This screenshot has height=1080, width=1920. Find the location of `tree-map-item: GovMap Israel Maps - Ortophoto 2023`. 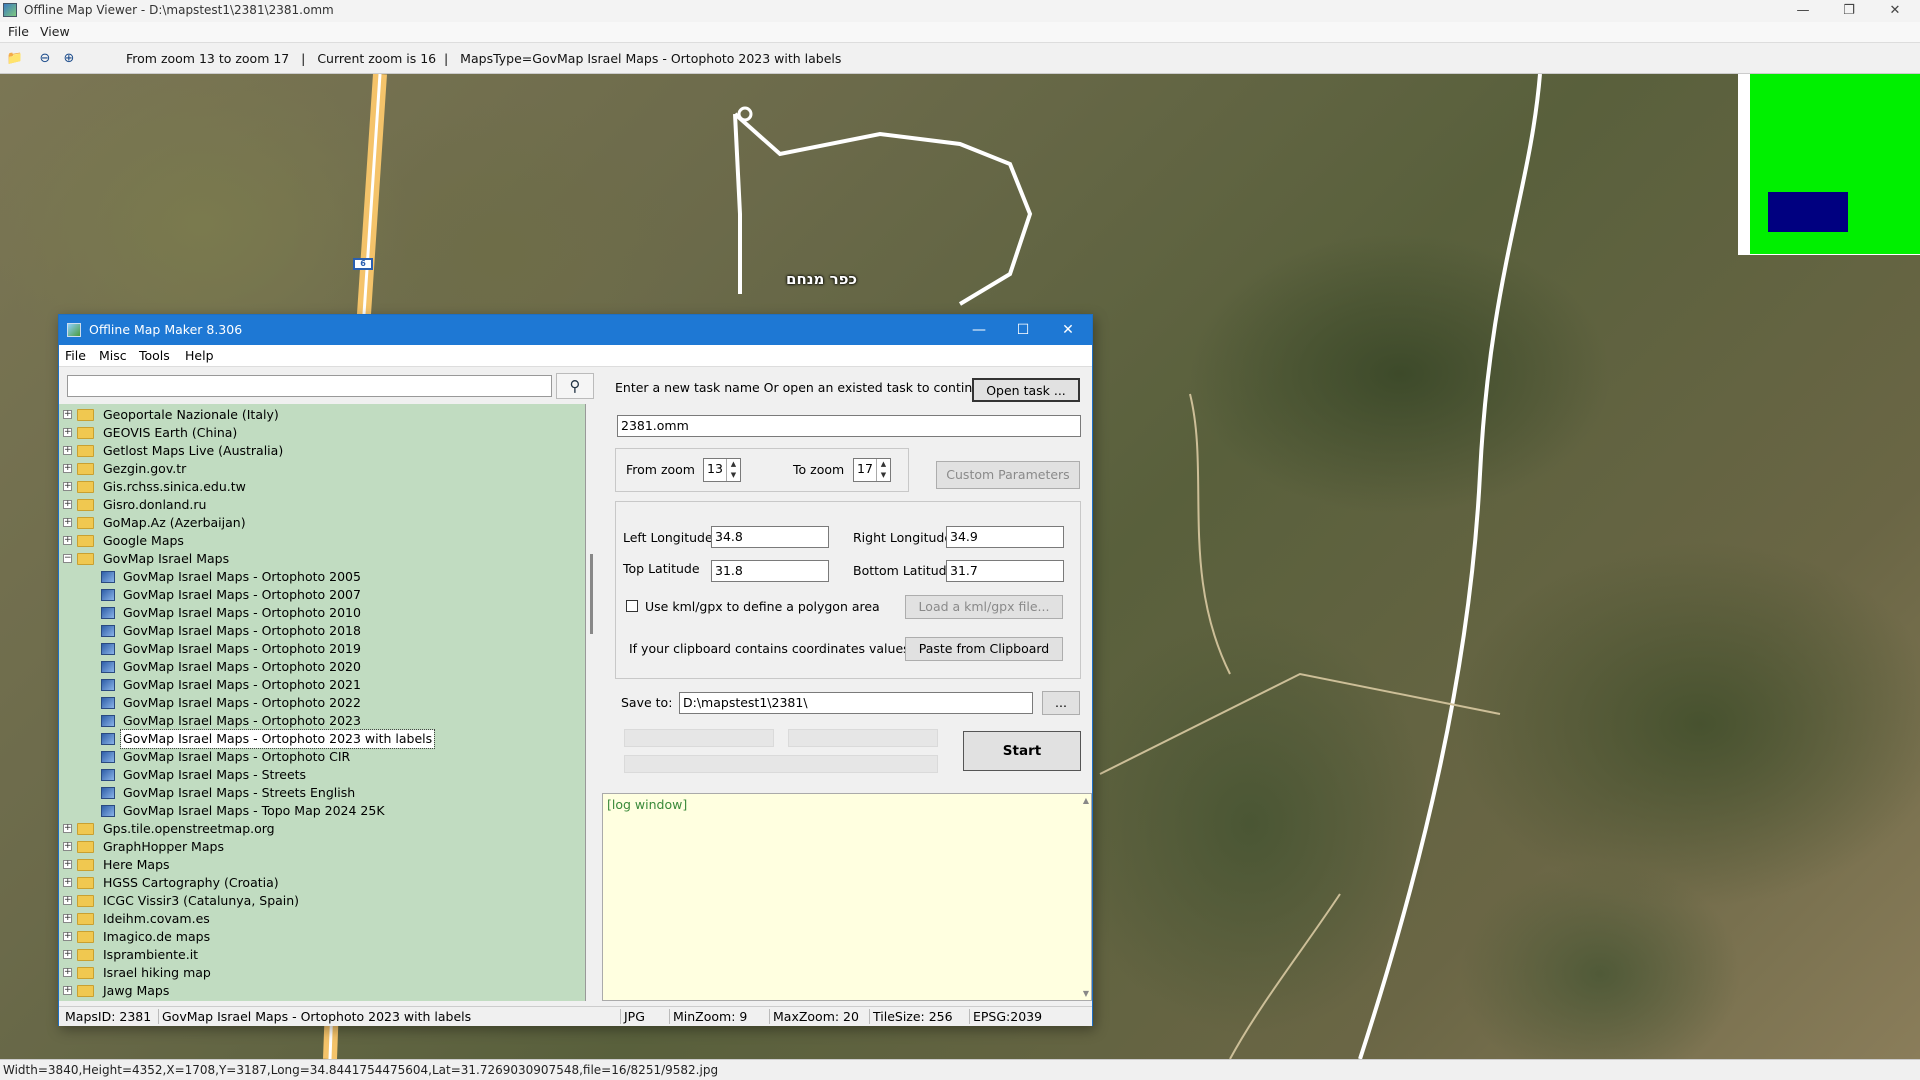

tree-map-item: GovMap Israel Maps - Ortophoto 2023 is located at coordinates (319, 721).